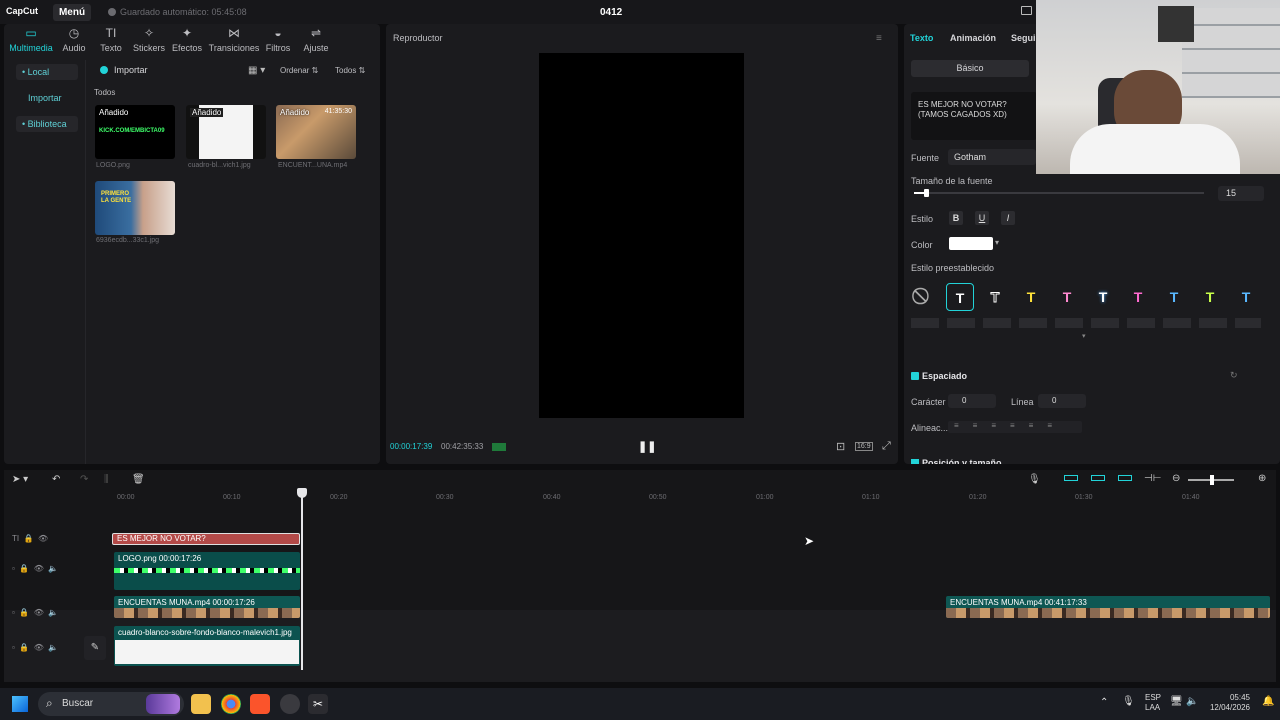 This screenshot has height=720, width=1280. I want to click on presets-expand-icon: ▾, so click(1084, 336).